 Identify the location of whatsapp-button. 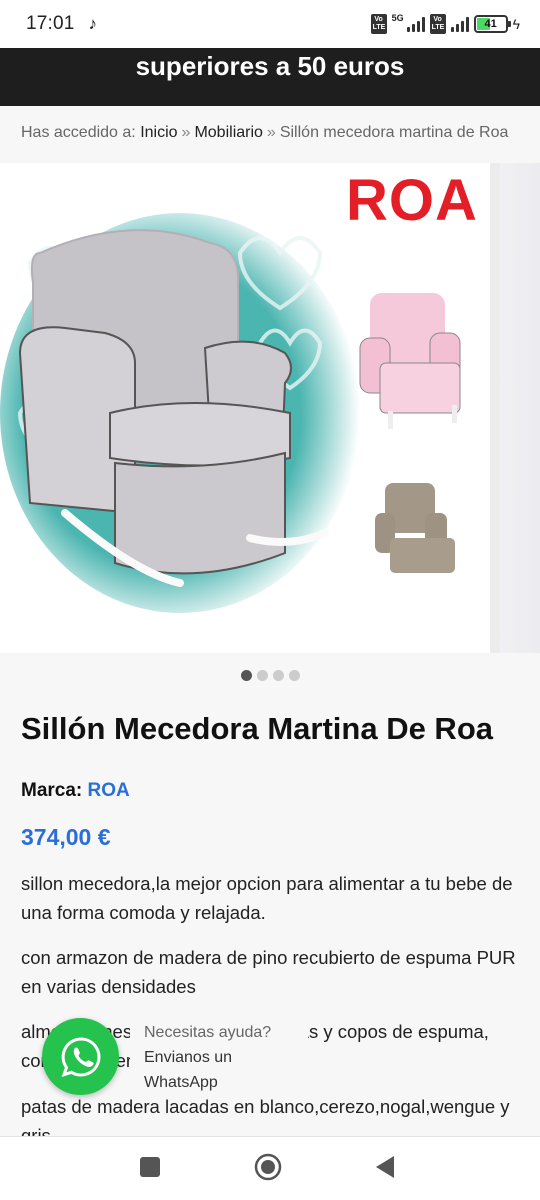
(80, 1056).